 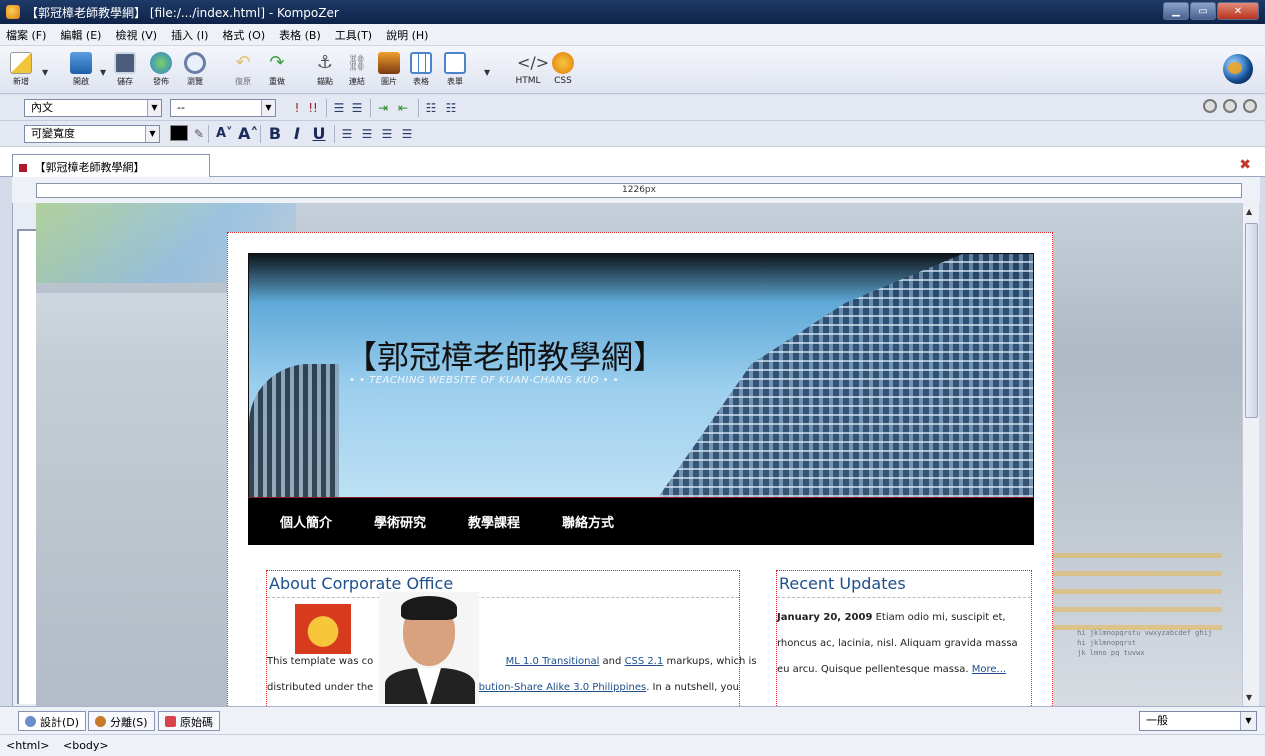 I want to click on position-icon, so click(x=1230, y=106).